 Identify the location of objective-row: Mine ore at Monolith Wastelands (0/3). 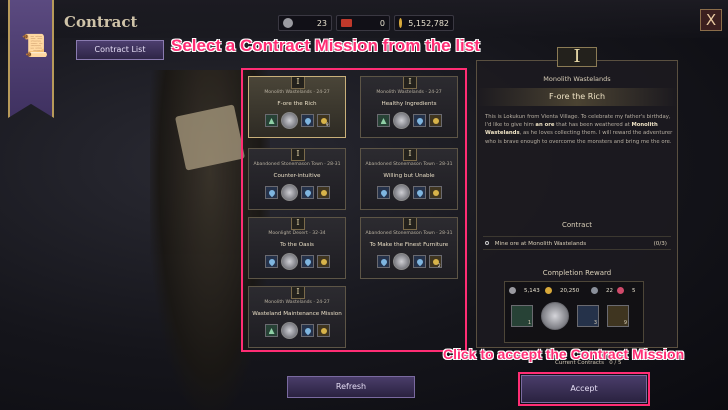
(577, 243).